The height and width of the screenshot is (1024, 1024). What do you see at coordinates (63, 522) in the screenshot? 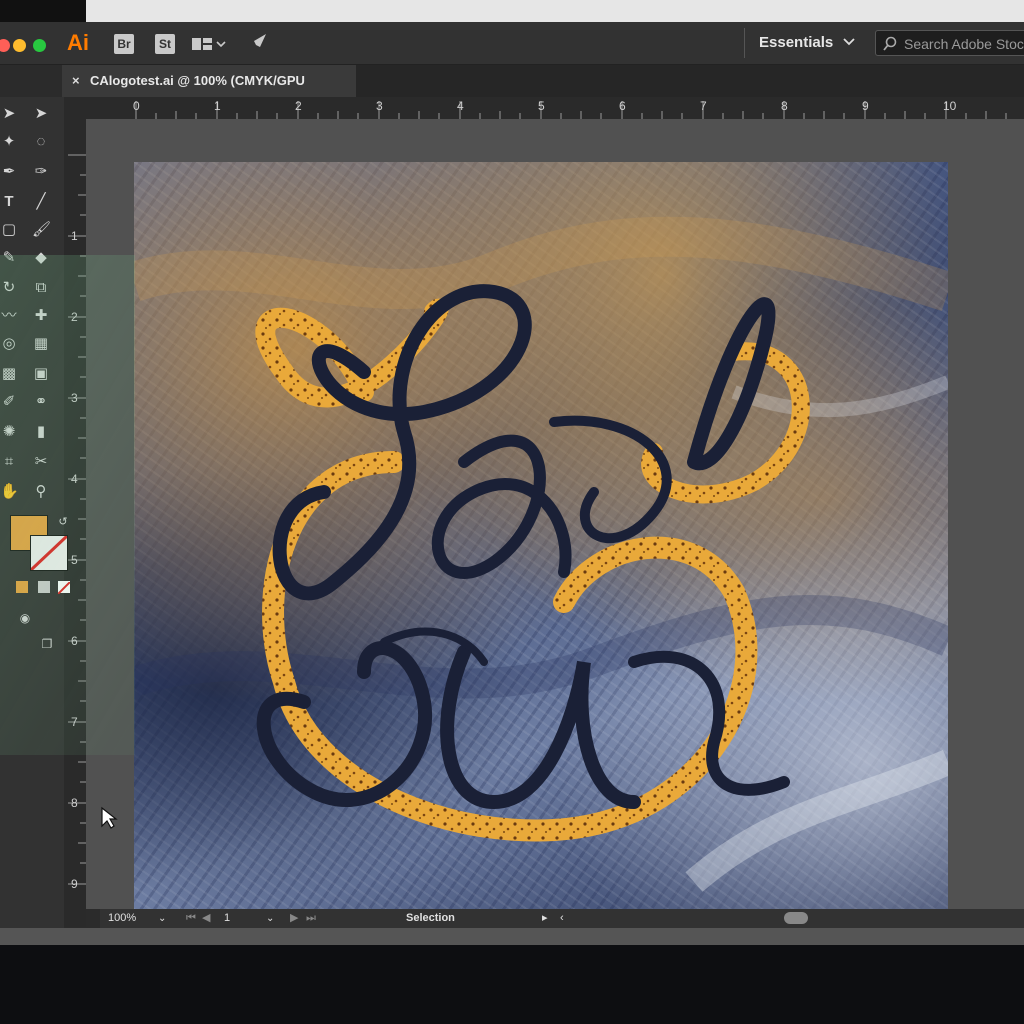
I see `swap-fill-stroke-icon: ↺` at bounding box center [63, 522].